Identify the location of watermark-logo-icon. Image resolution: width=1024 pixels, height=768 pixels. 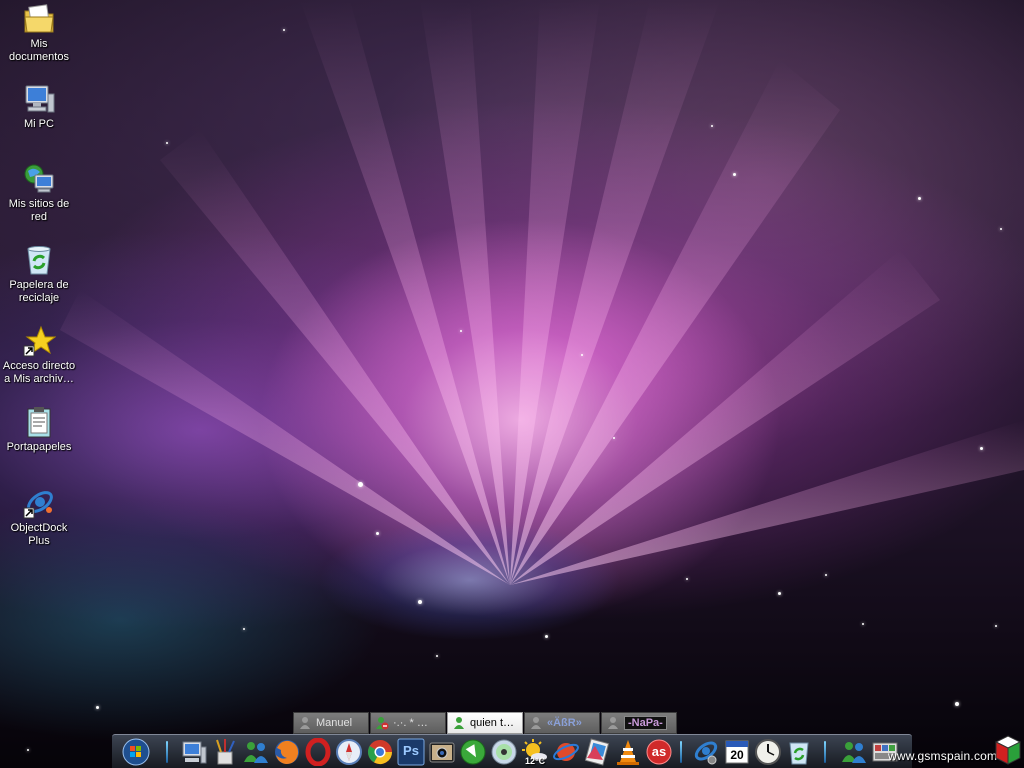
(1008, 750).